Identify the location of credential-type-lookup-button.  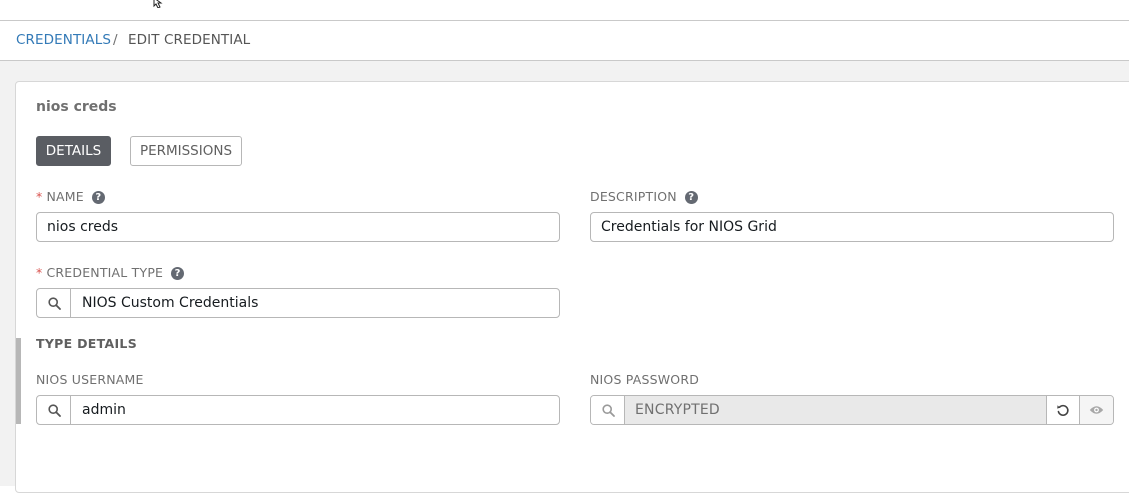
(54, 303).